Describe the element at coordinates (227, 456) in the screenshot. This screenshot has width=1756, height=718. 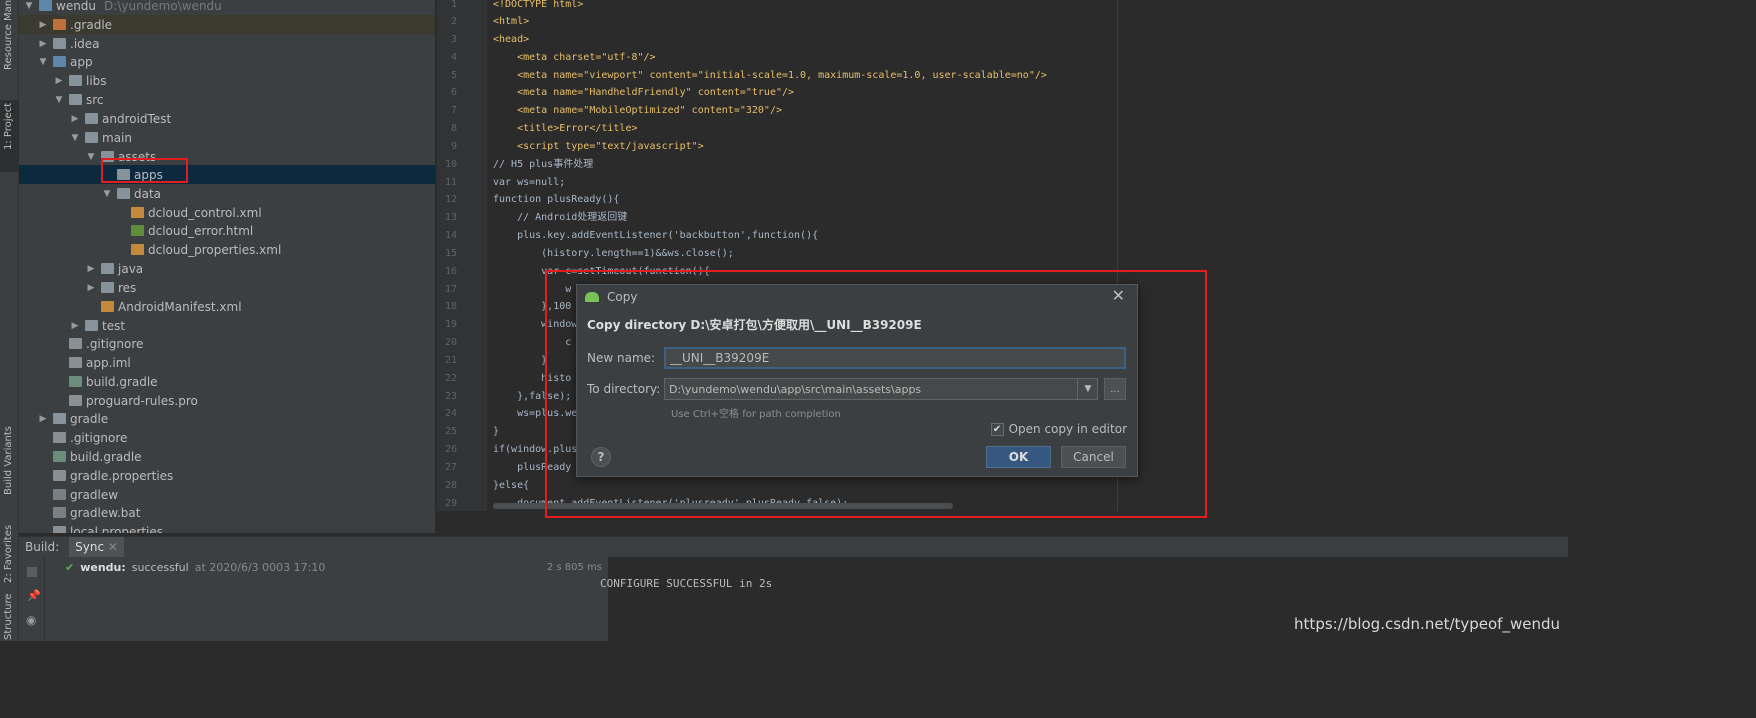
I see `tree-item-root-build-gradle: build.gradle` at that location.